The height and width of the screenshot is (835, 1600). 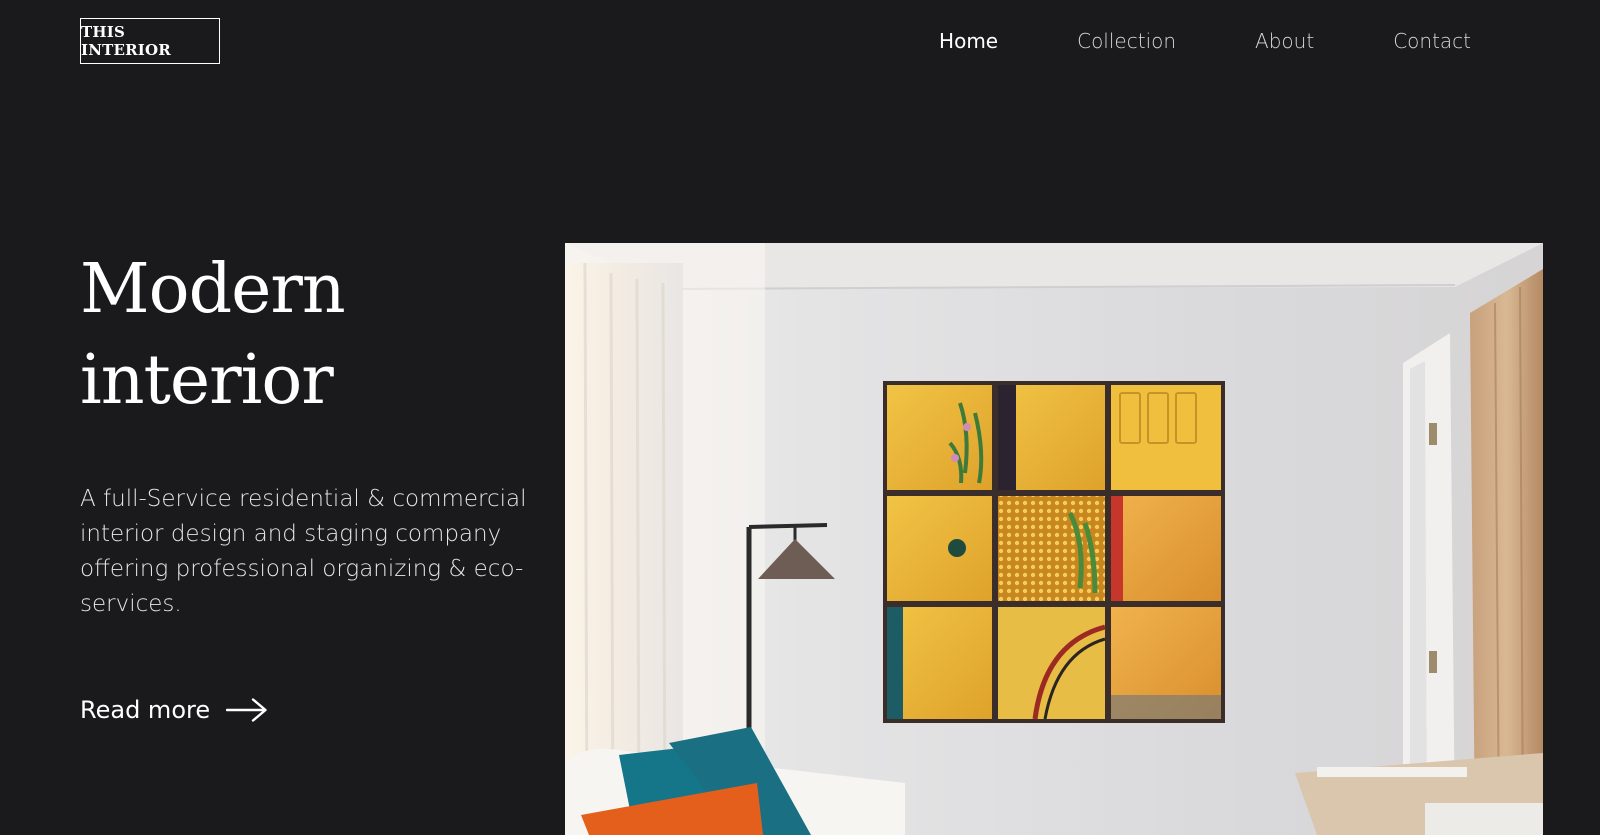 What do you see at coordinates (1054, 552) in the screenshot?
I see `wall-artwork` at bounding box center [1054, 552].